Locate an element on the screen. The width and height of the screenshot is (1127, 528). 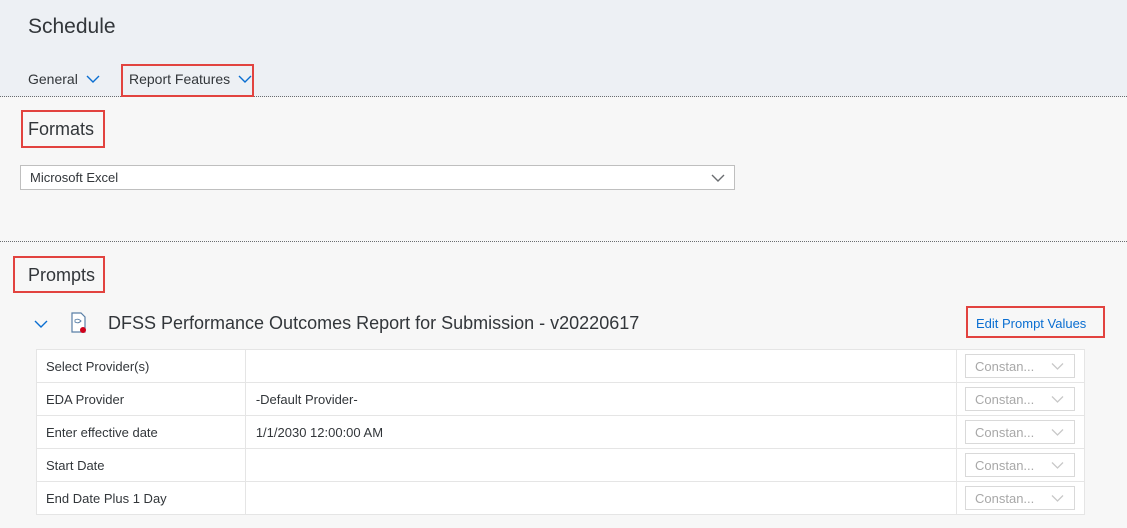
prompt-name: End Date Plus 1 Day is located at coordinates (141, 498).